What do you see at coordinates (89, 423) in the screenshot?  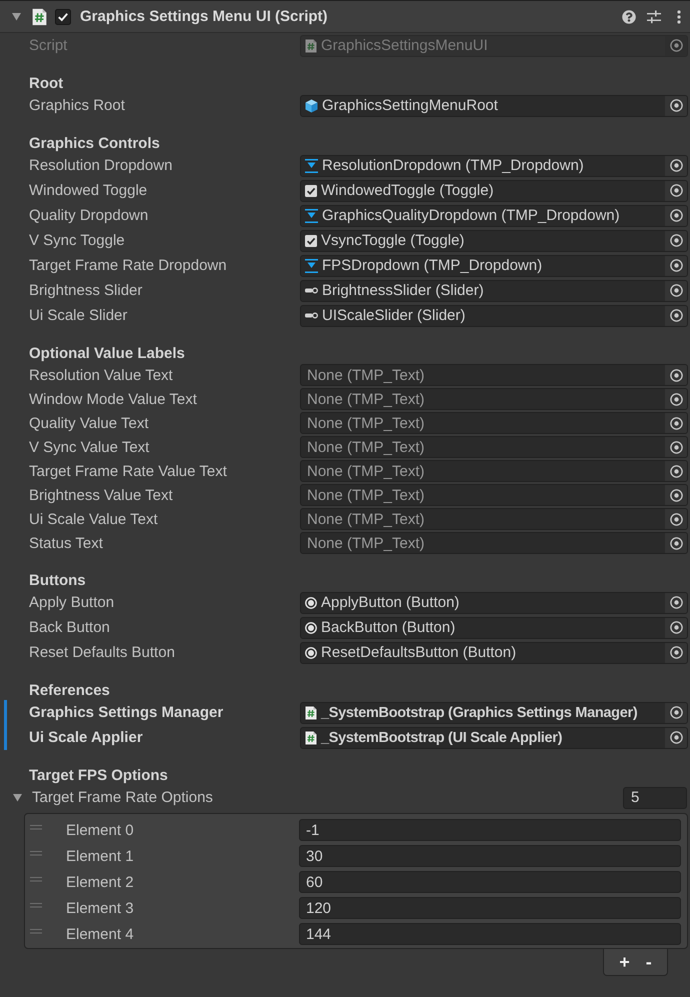 I see `field-label: Quality Value Text` at bounding box center [89, 423].